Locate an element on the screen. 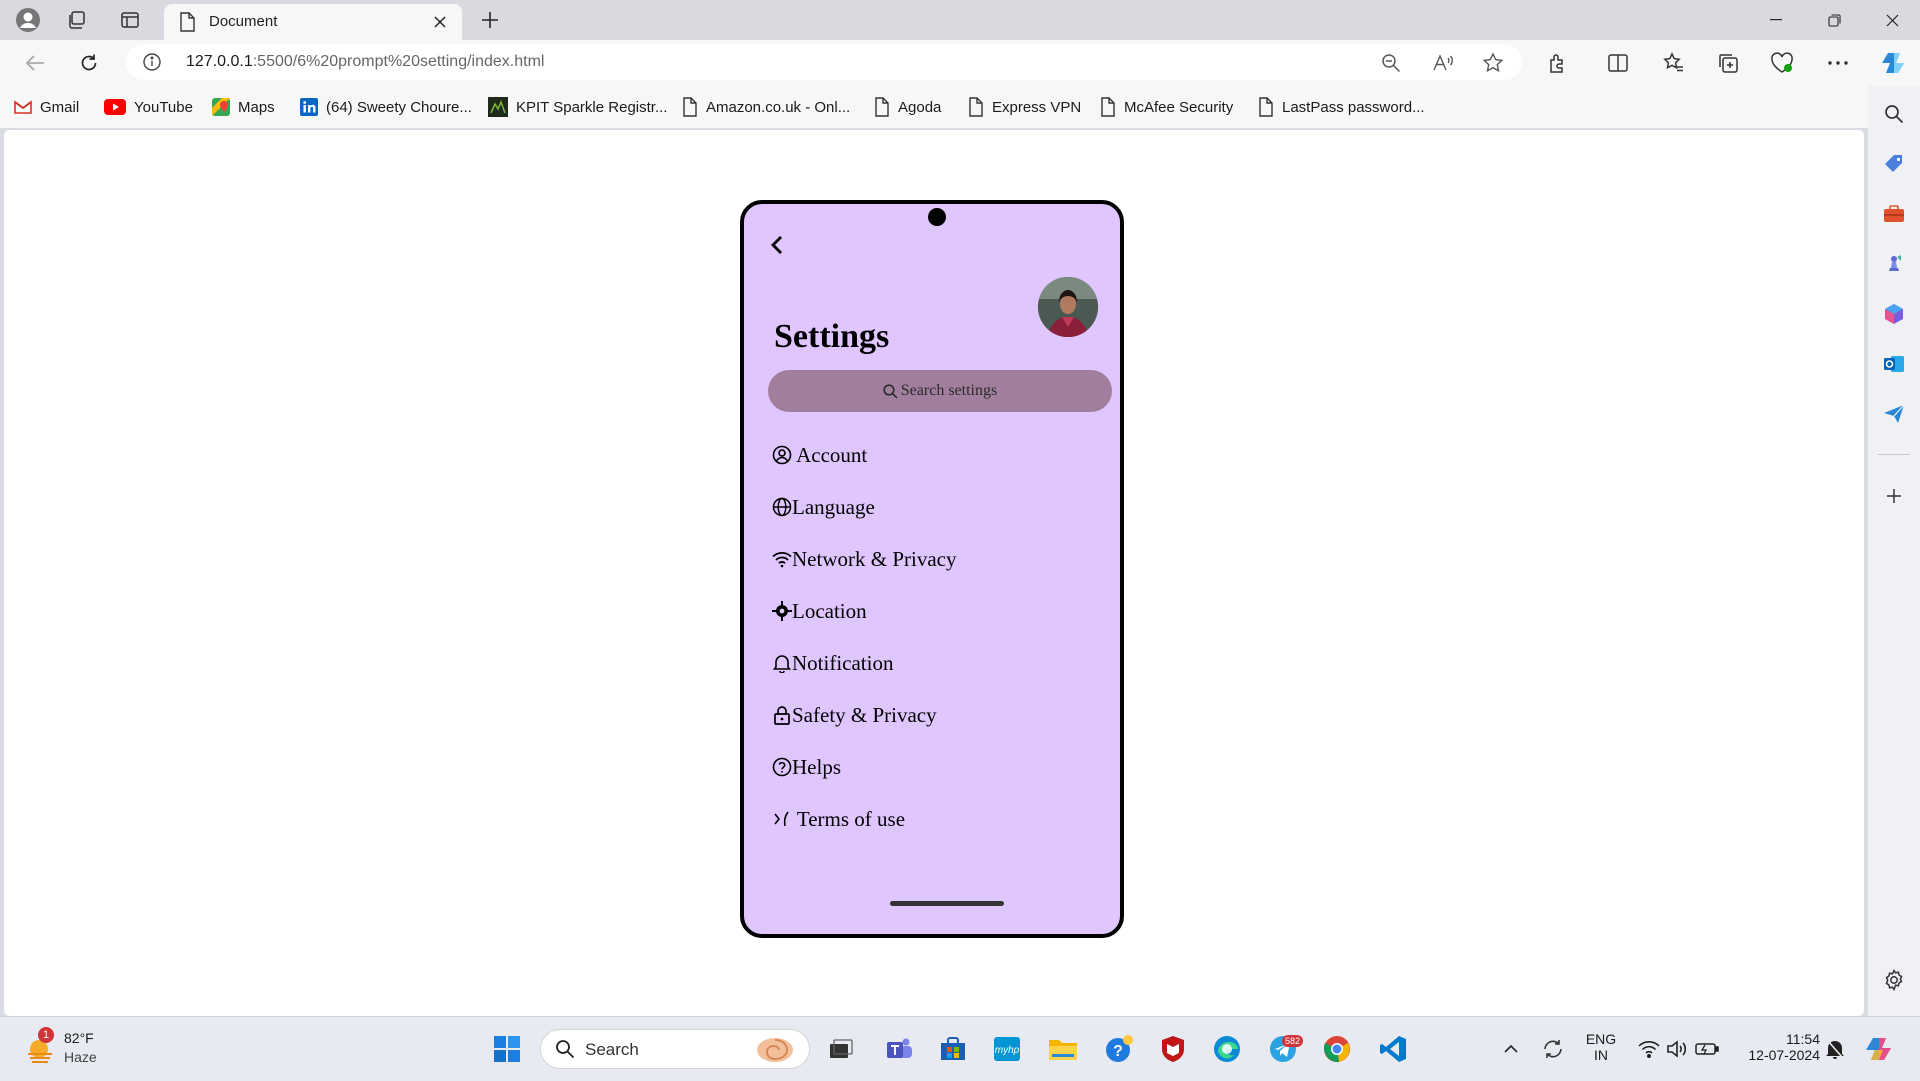  svg-text: myhp is located at coordinates (1007, 1050).